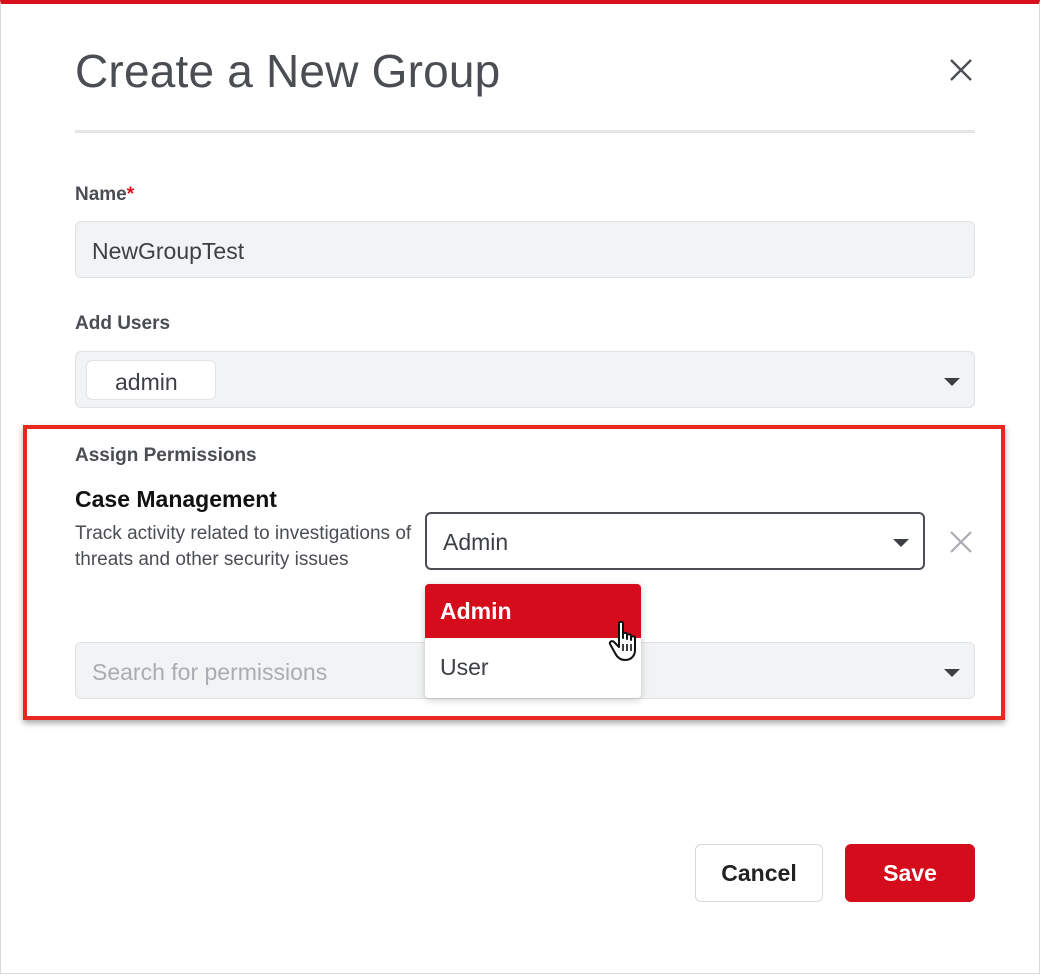 The image size is (1042, 976). What do you see at coordinates (101, 194) in the screenshot?
I see `name-label-text: Name` at bounding box center [101, 194].